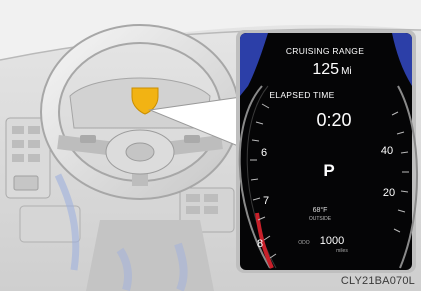 This screenshot has width=421, height=291. I want to click on tach-label-6: 6, so click(264, 153).